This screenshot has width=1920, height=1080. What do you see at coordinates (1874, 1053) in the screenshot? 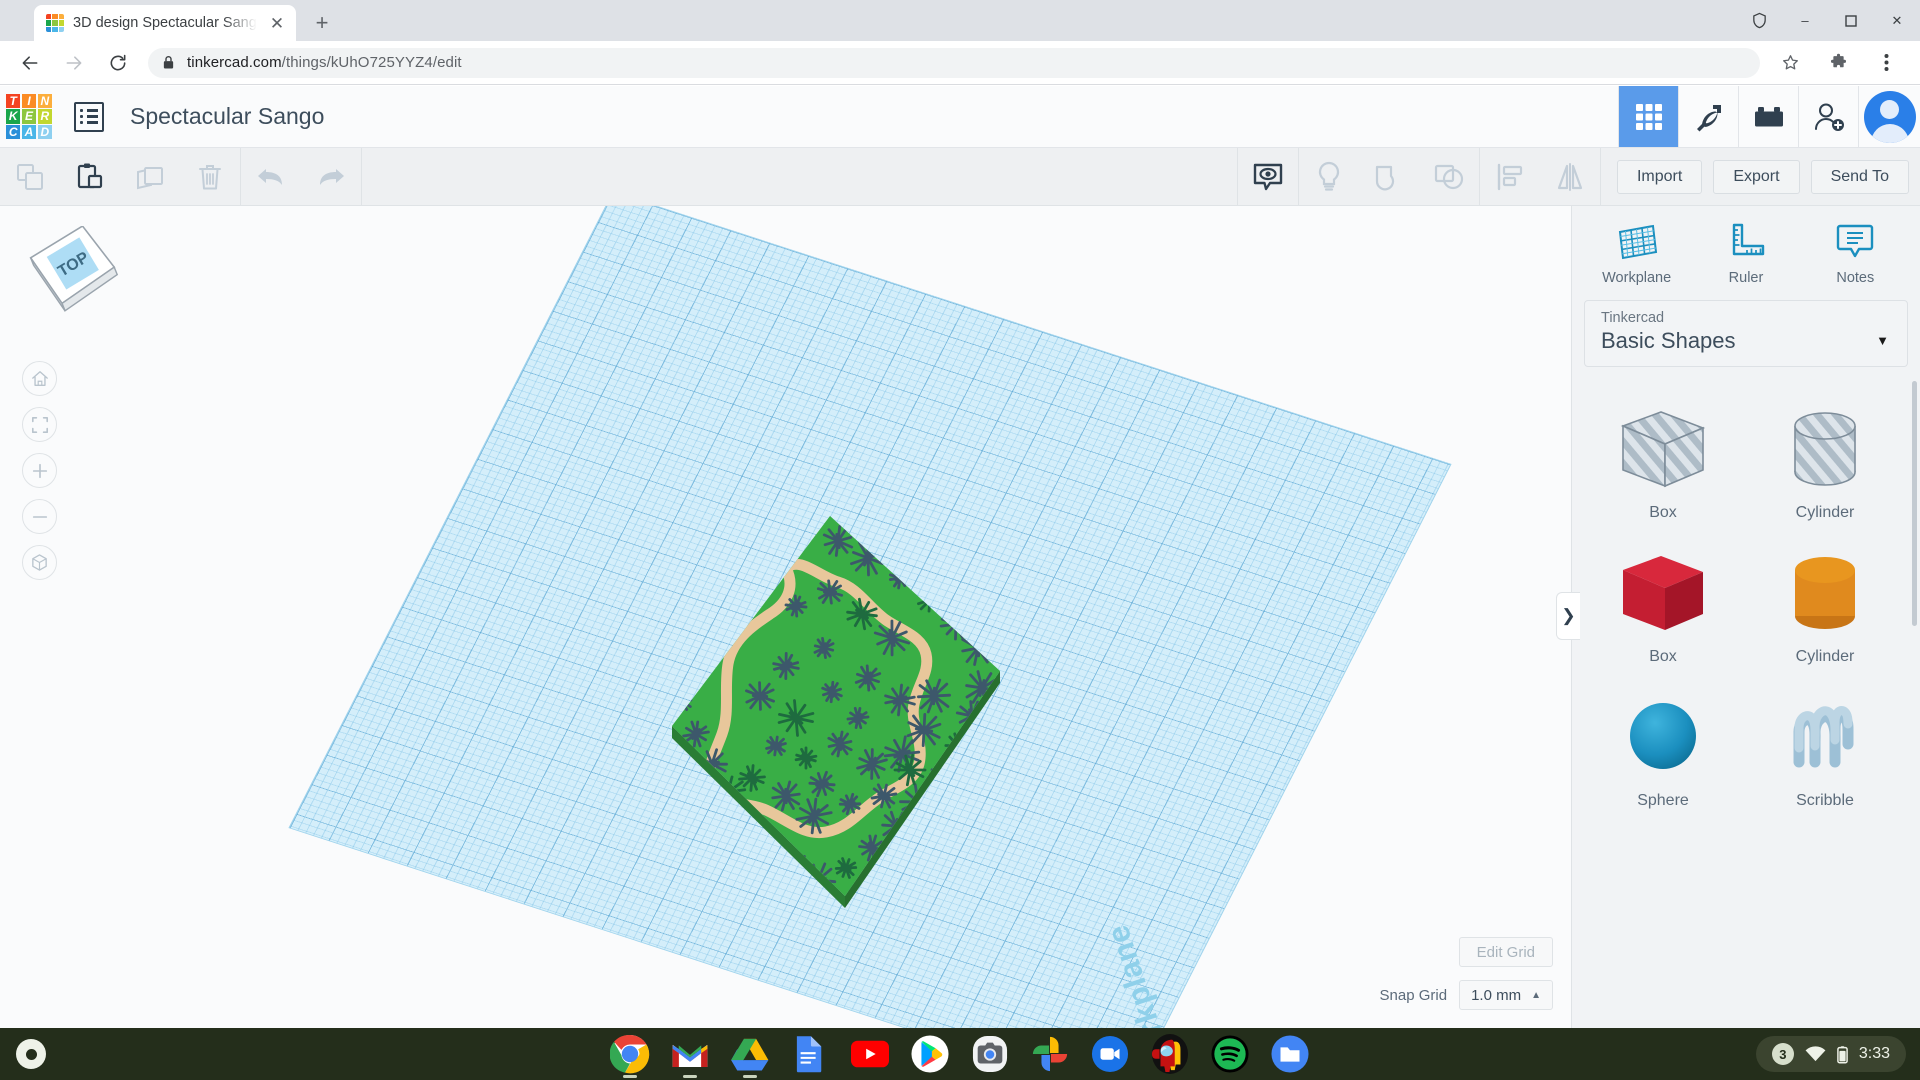
I see `clock-time: 3:33` at bounding box center [1874, 1053].